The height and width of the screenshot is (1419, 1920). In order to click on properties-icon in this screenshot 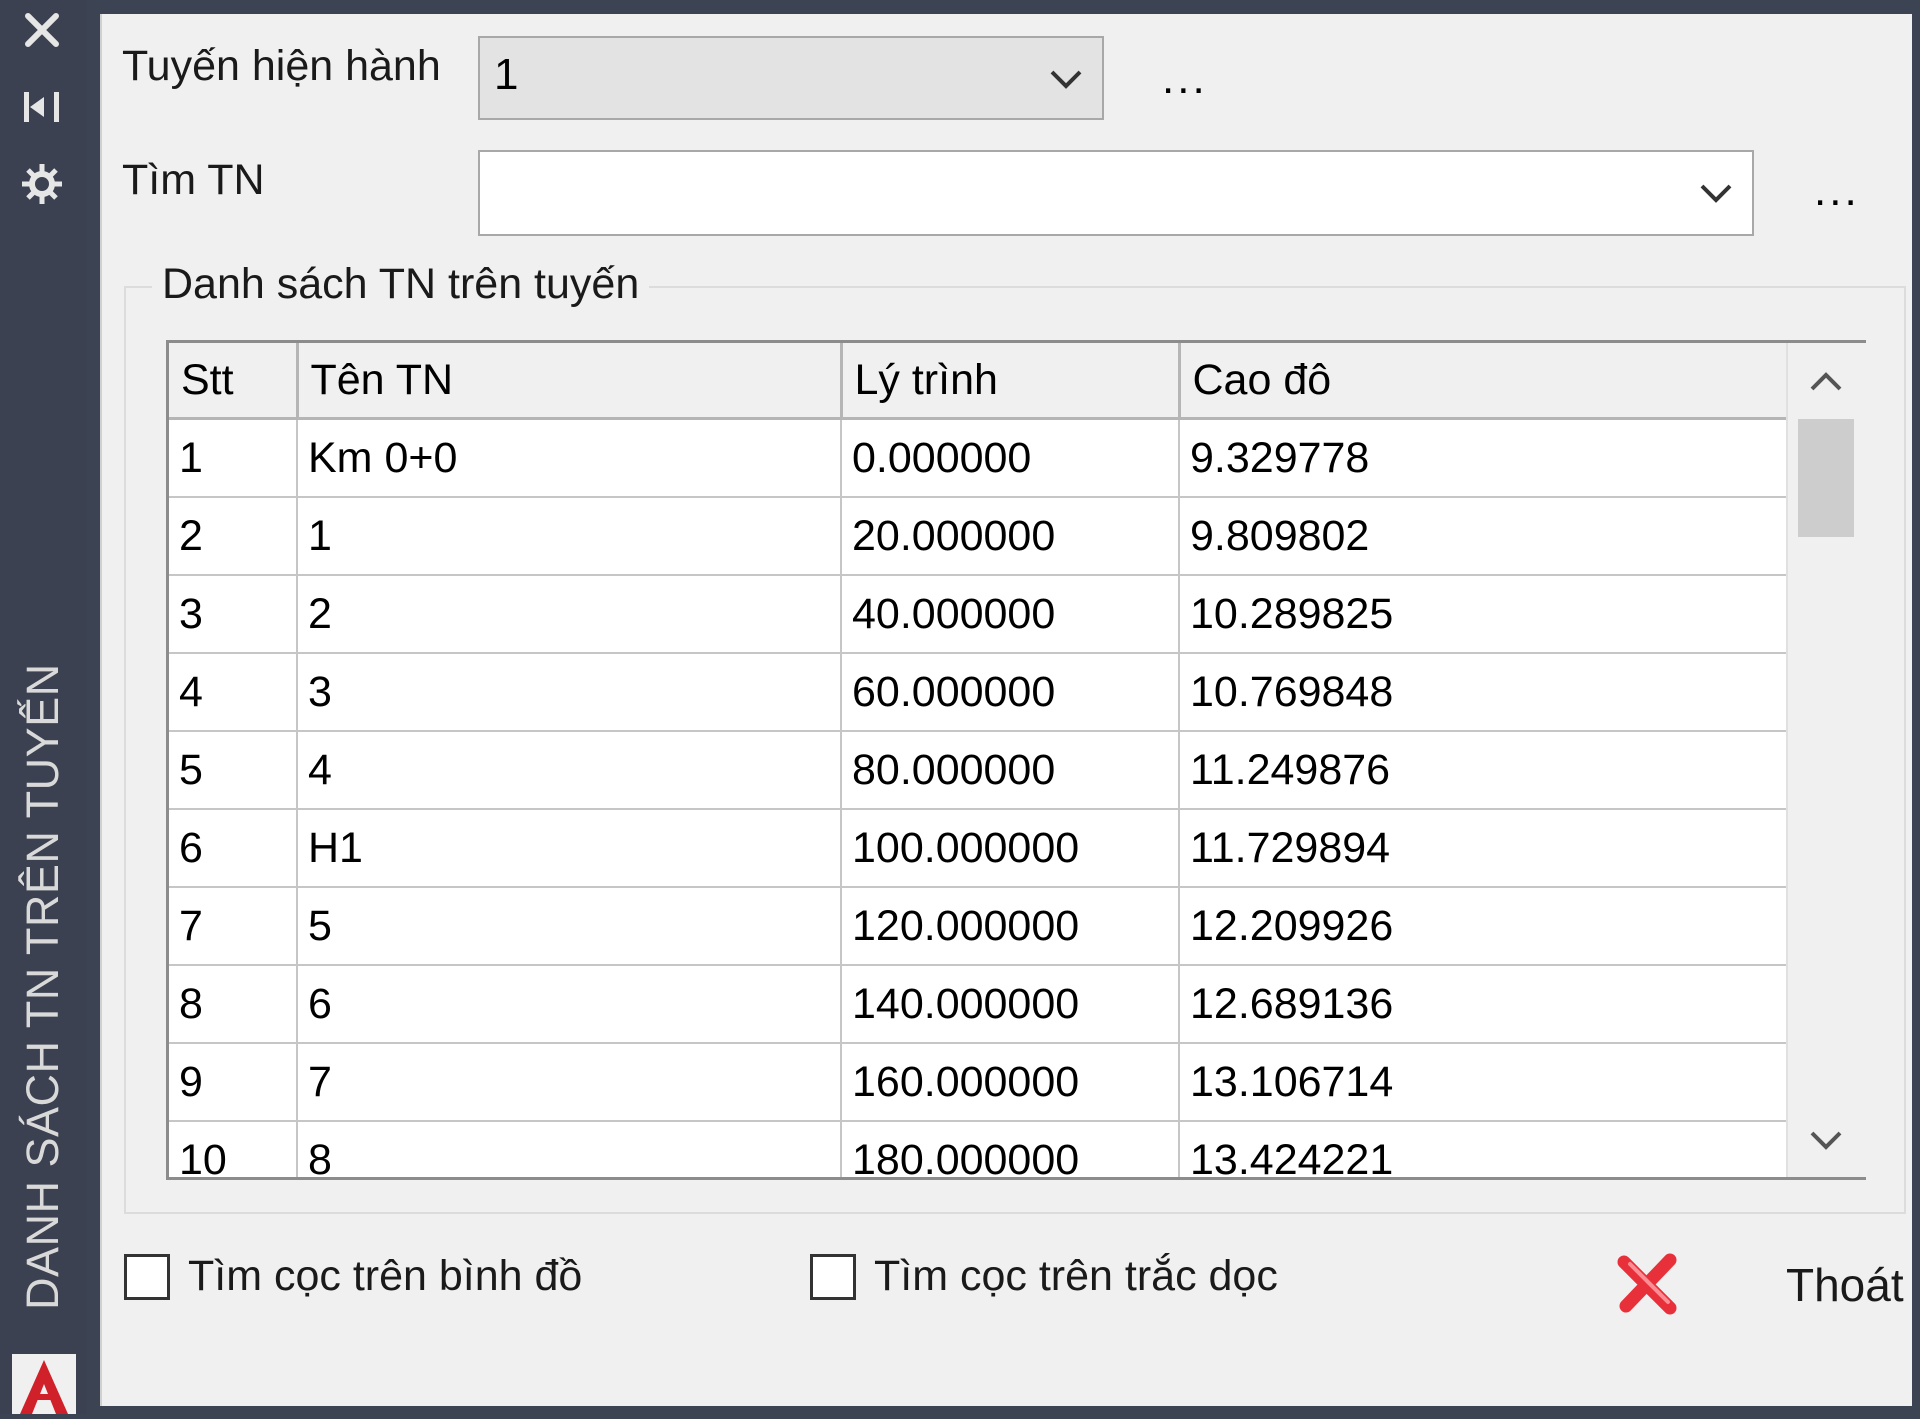, I will do `click(42, 186)`.